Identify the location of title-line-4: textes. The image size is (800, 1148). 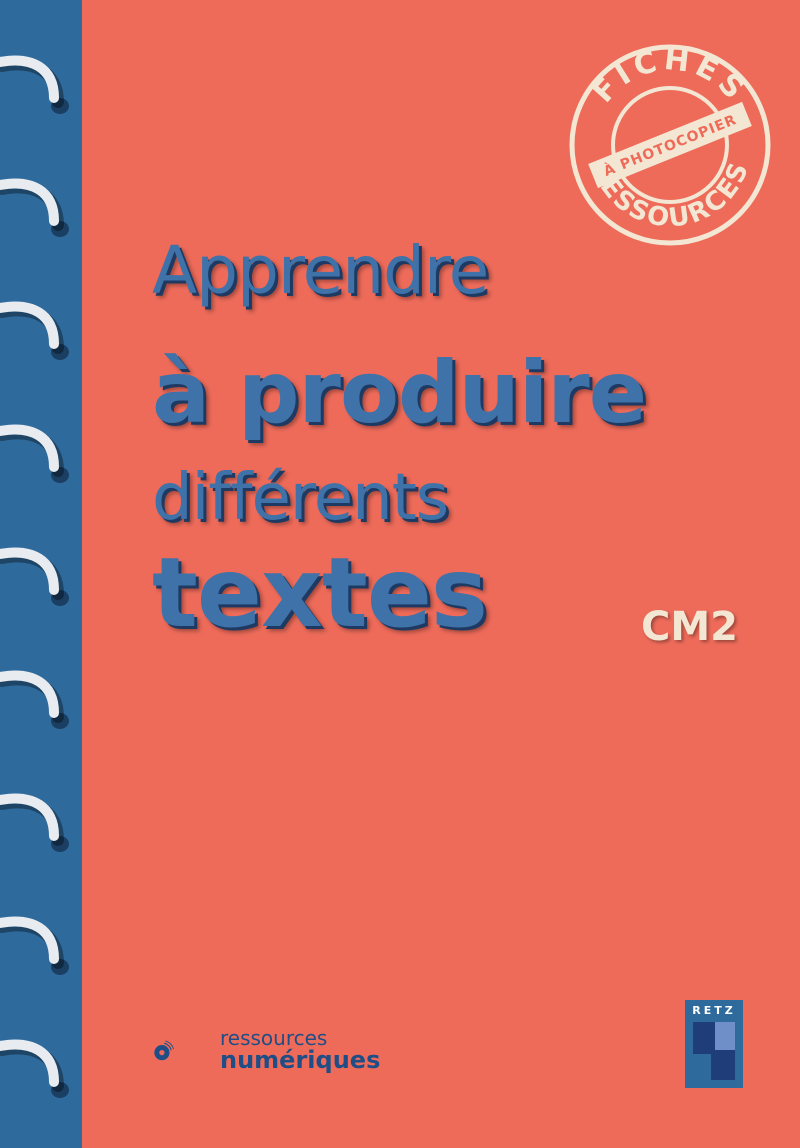
(320, 593).